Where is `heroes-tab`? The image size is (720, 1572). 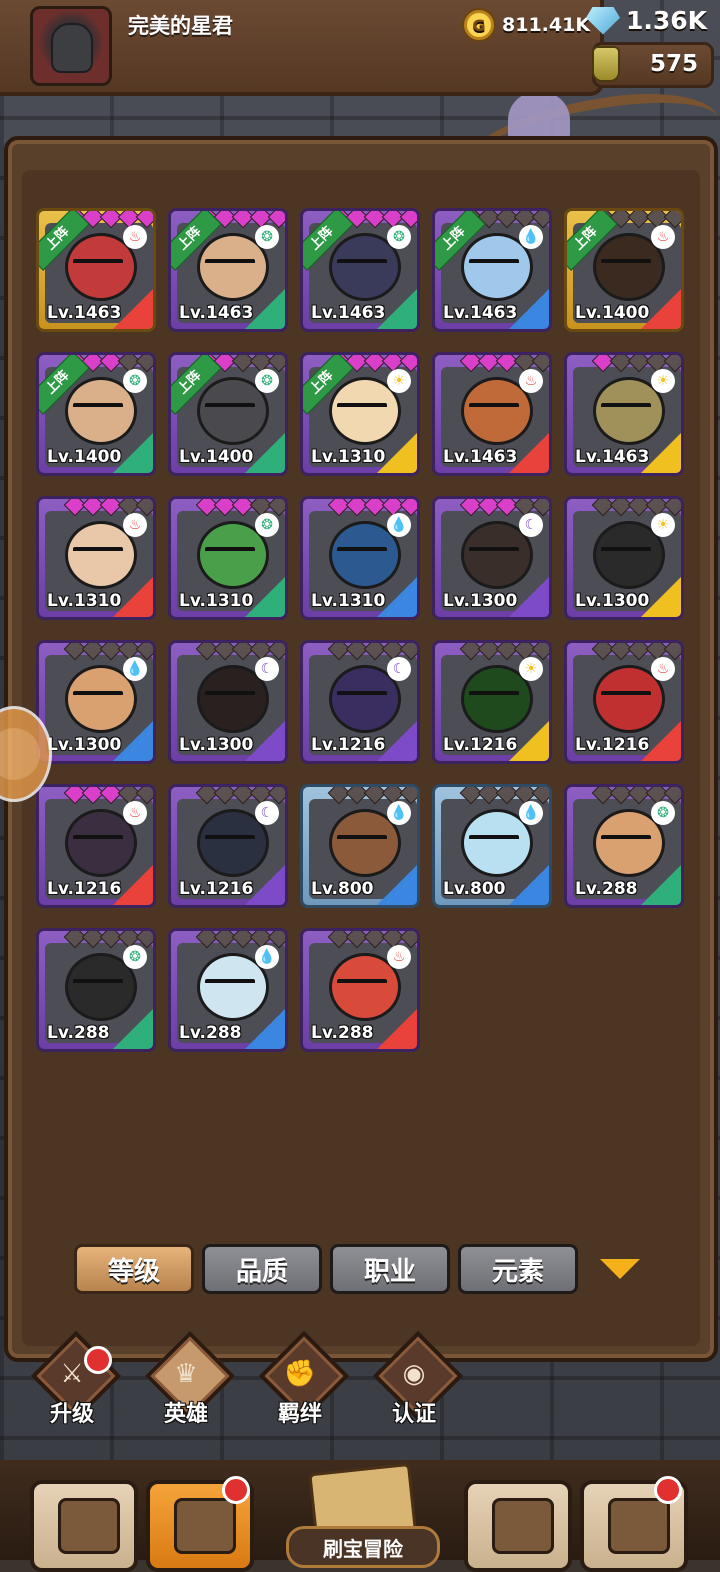 heroes-tab is located at coordinates (200, 1524).